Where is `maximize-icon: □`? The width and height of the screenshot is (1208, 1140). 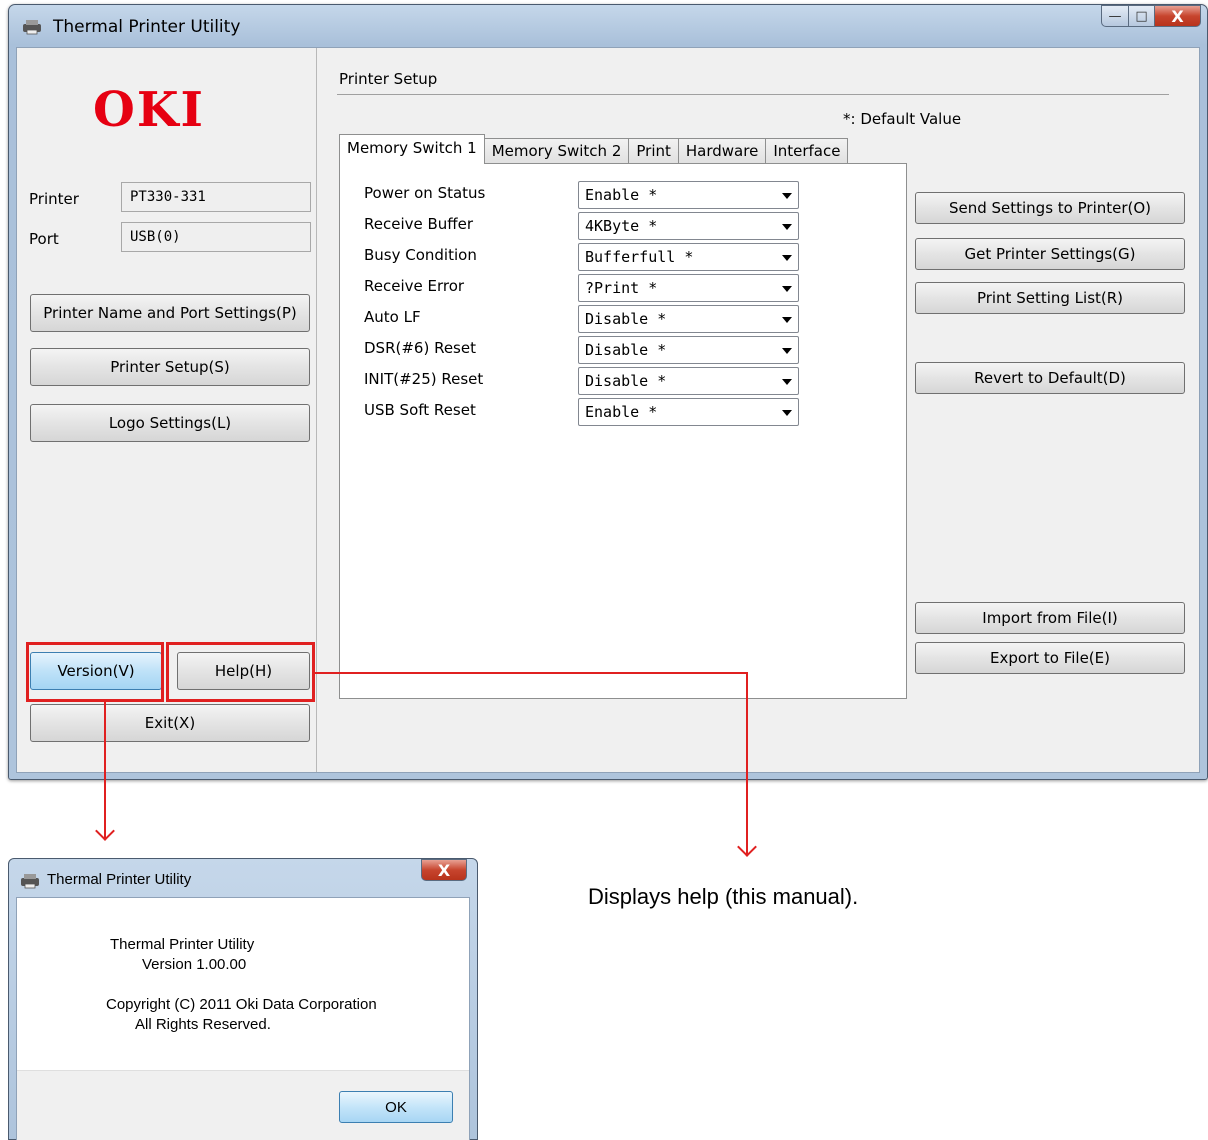
maximize-icon: □ is located at coordinates (1141, 16).